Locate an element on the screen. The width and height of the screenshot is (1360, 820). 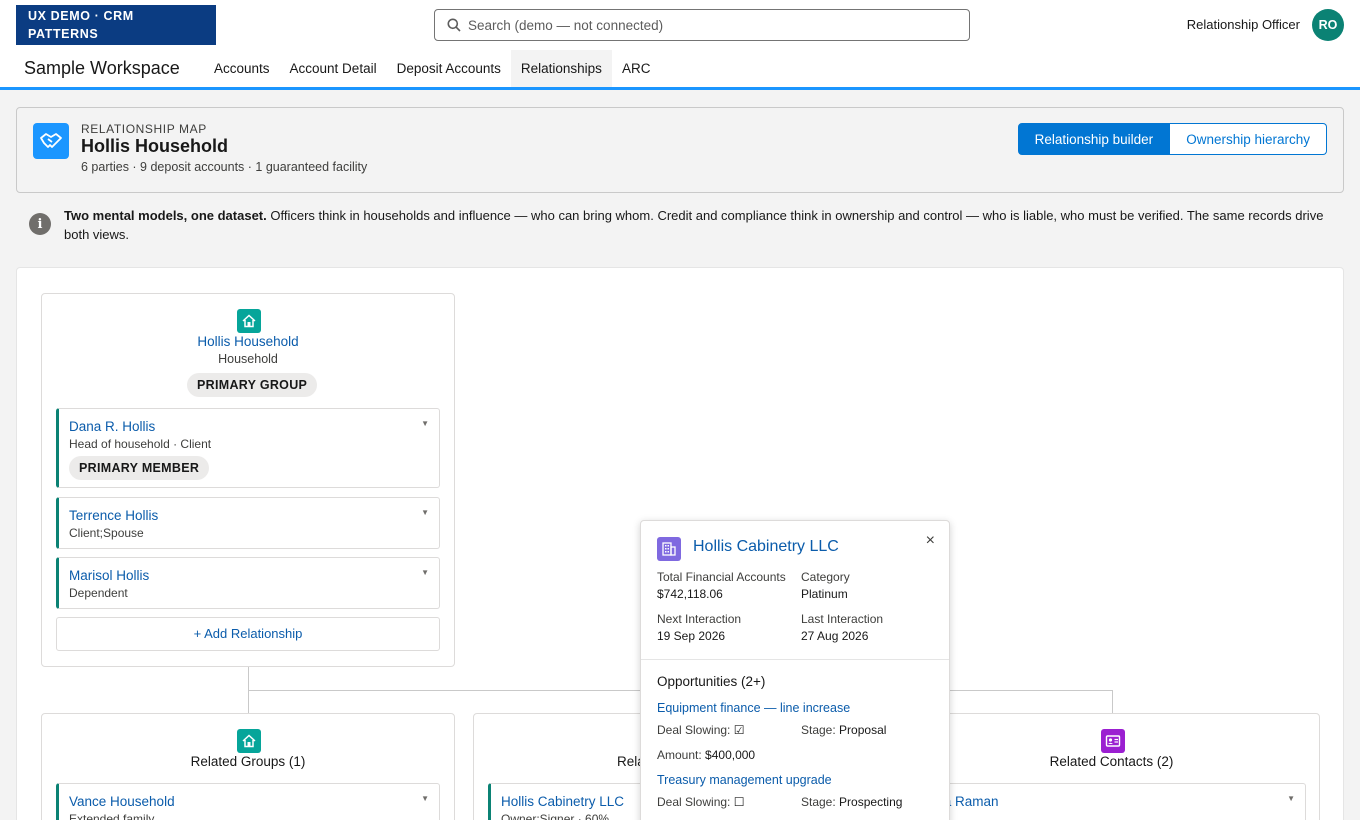
contact-card-icon is located at coordinates (1113, 741).